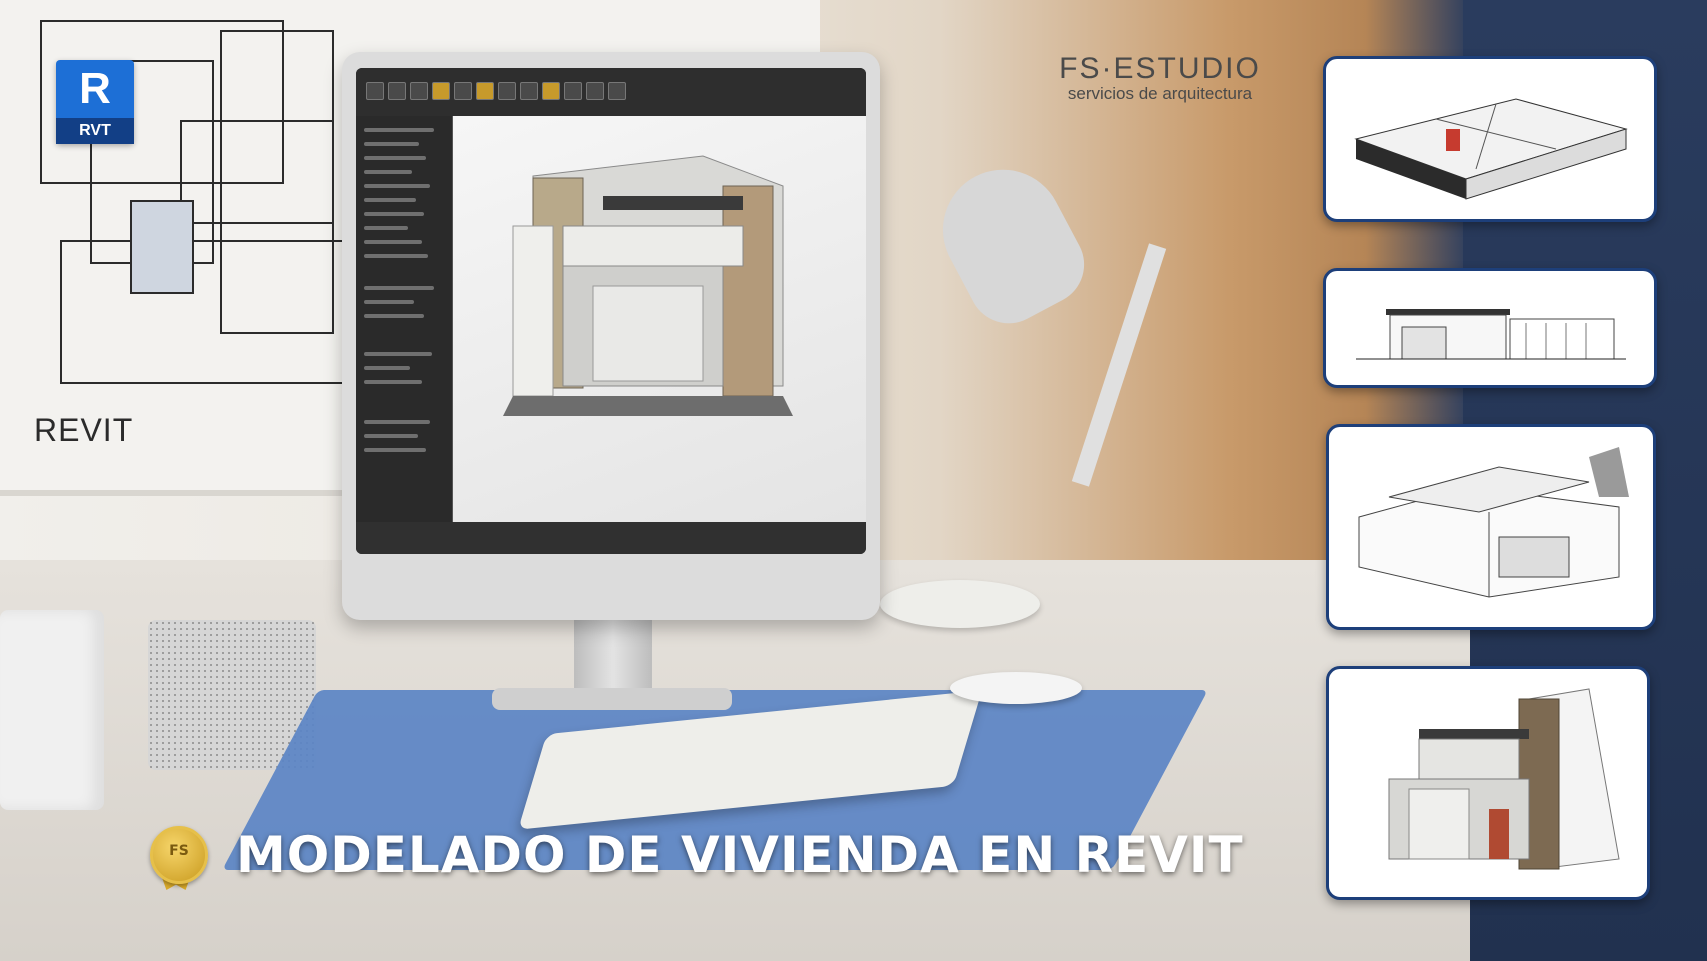  I want to click on seal-text: FS, so click(179, 851).